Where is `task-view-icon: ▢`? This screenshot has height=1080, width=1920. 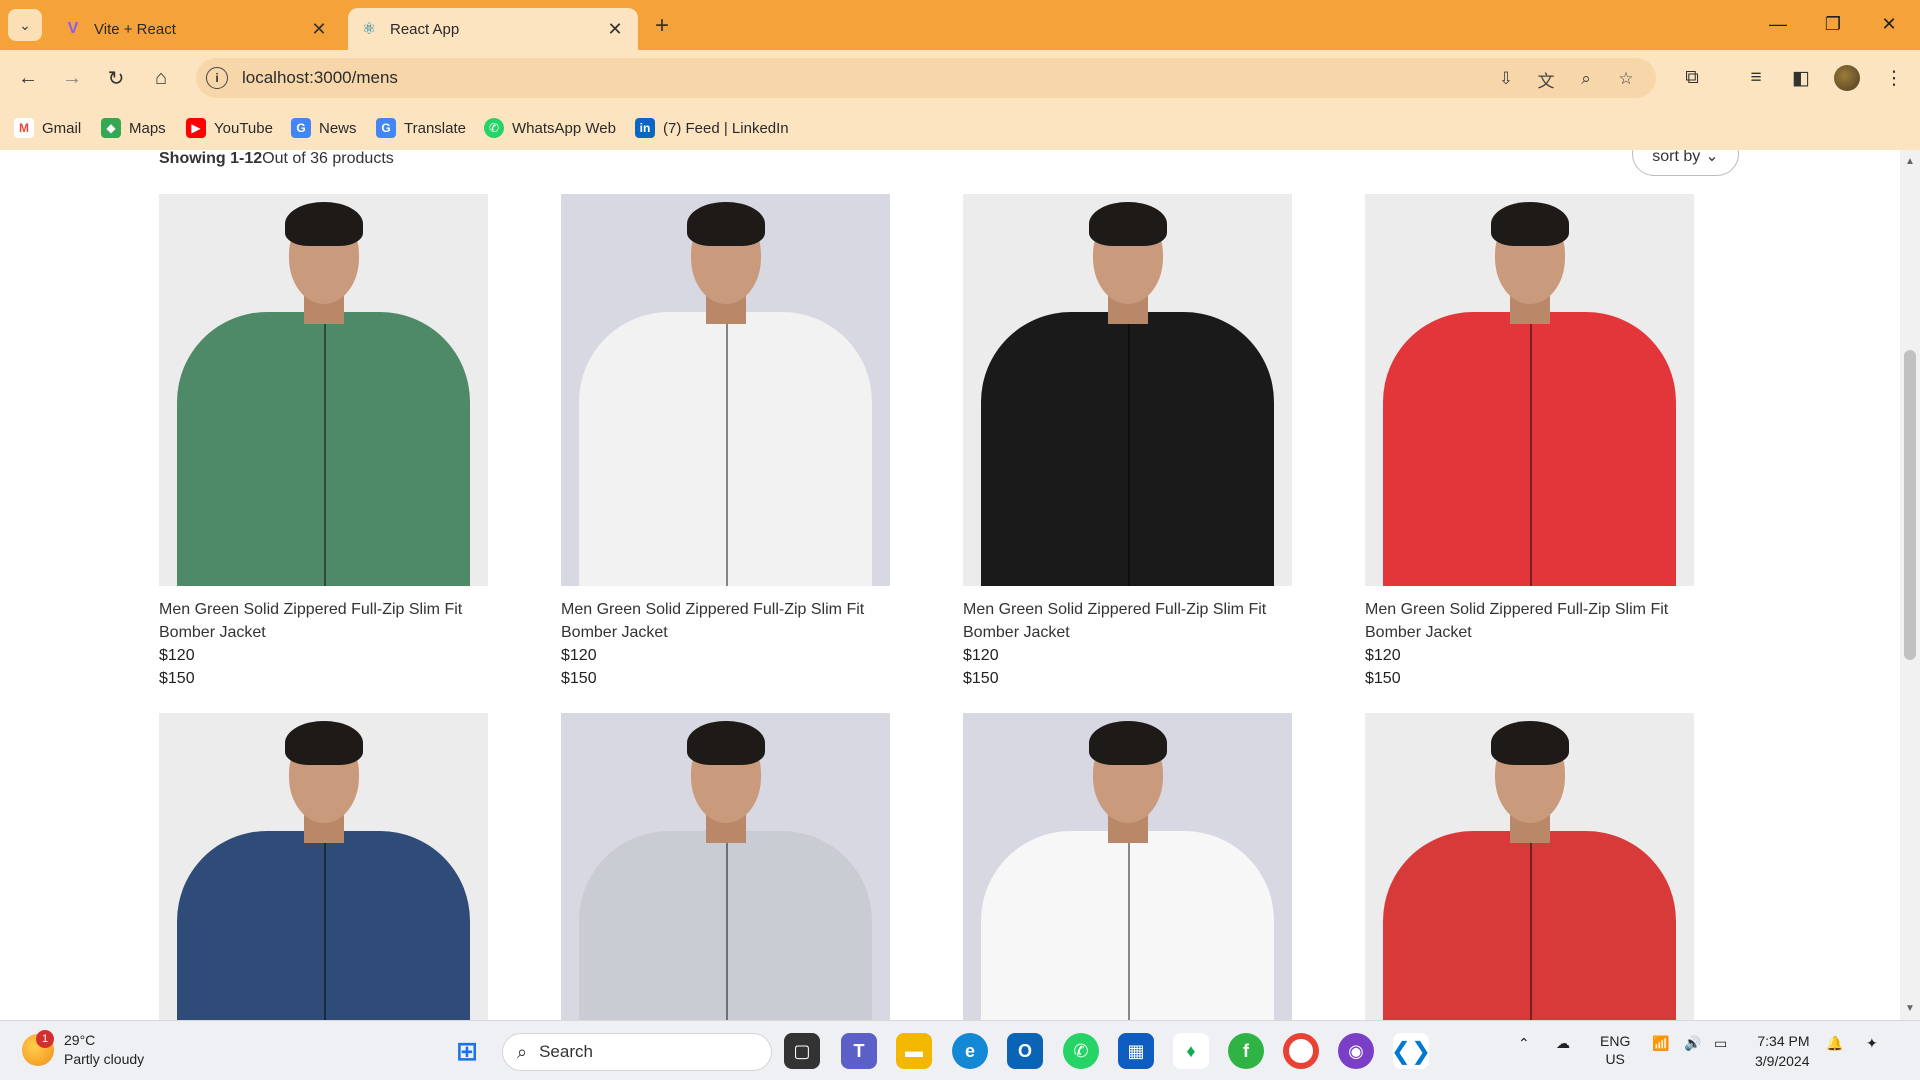 task-view-icon: ▢ is located at coordinates (802, 1051).